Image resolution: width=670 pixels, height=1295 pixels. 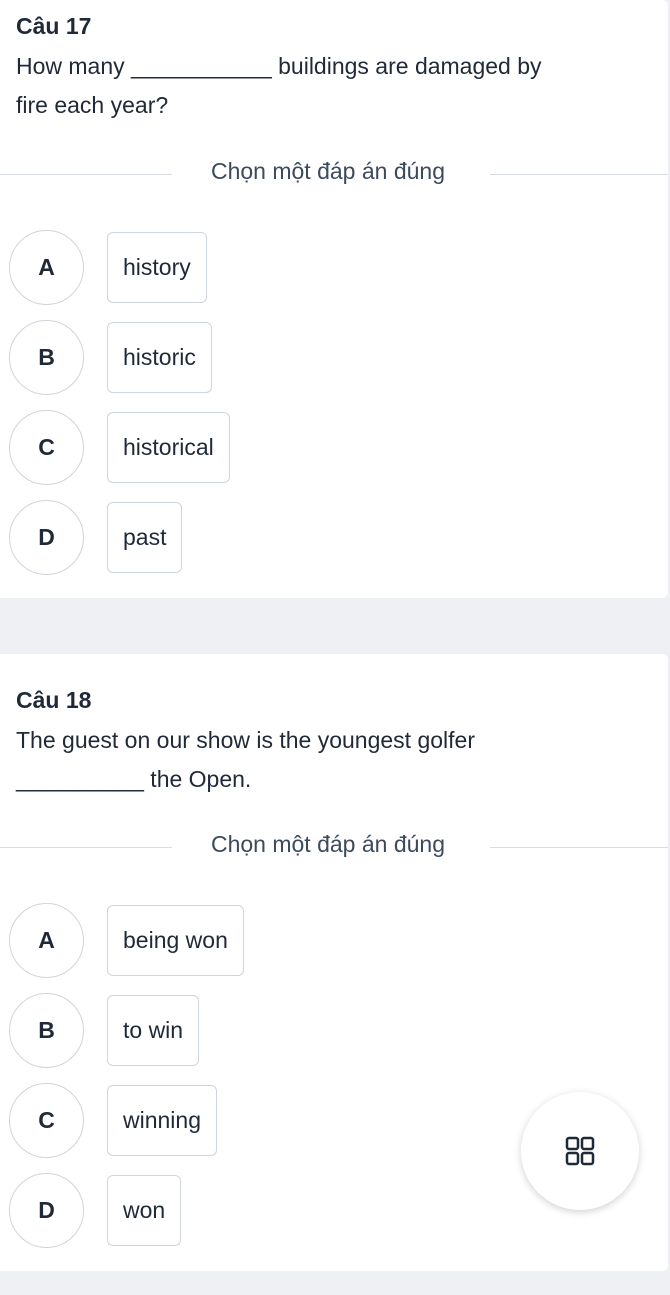 I want to click on grid-icon, so click(x=580, y=1151).